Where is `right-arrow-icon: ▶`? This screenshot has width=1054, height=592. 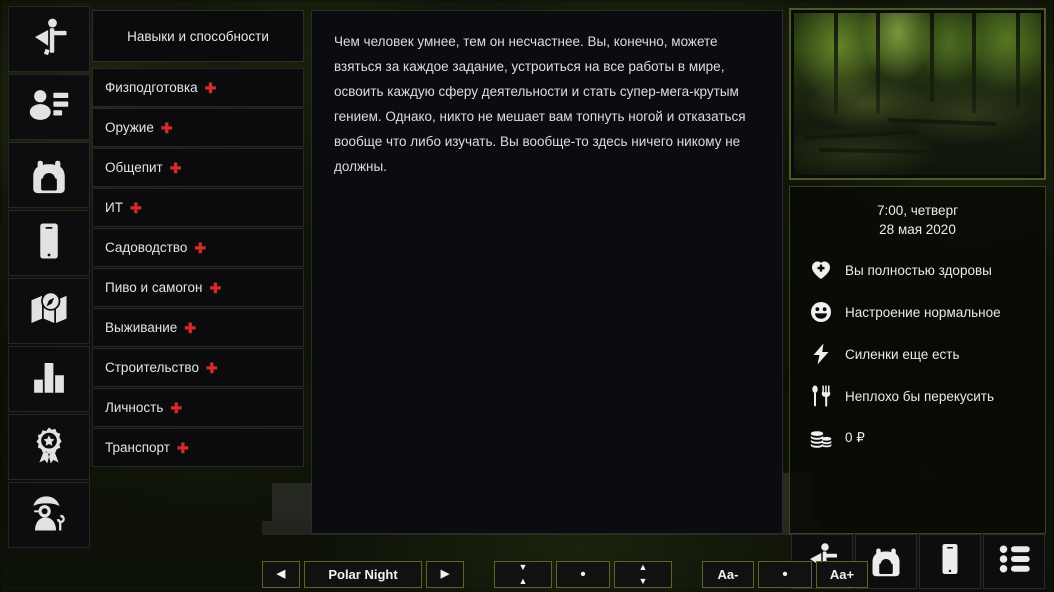 right-arrow-icon: ▶ is located at coordinates (445, 574).